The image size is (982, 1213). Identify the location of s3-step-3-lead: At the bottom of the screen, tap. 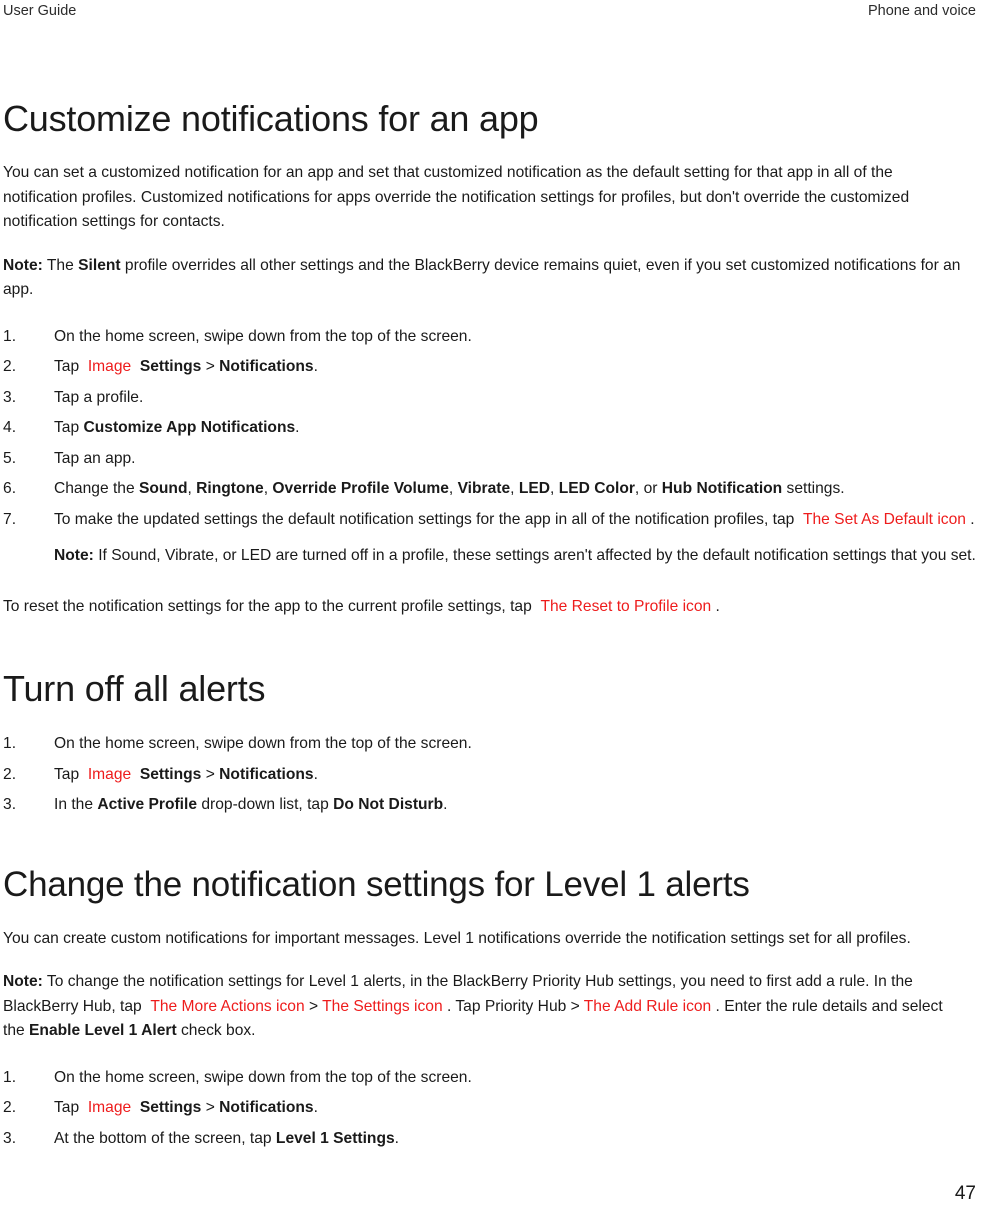
(165, 1138).